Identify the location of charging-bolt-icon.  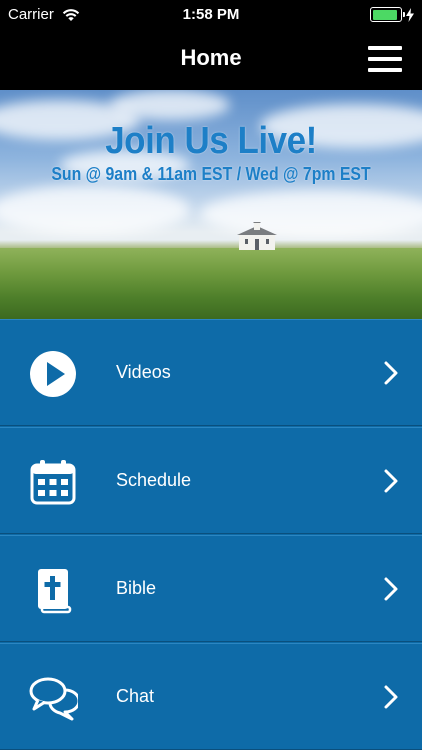
(410, 14).